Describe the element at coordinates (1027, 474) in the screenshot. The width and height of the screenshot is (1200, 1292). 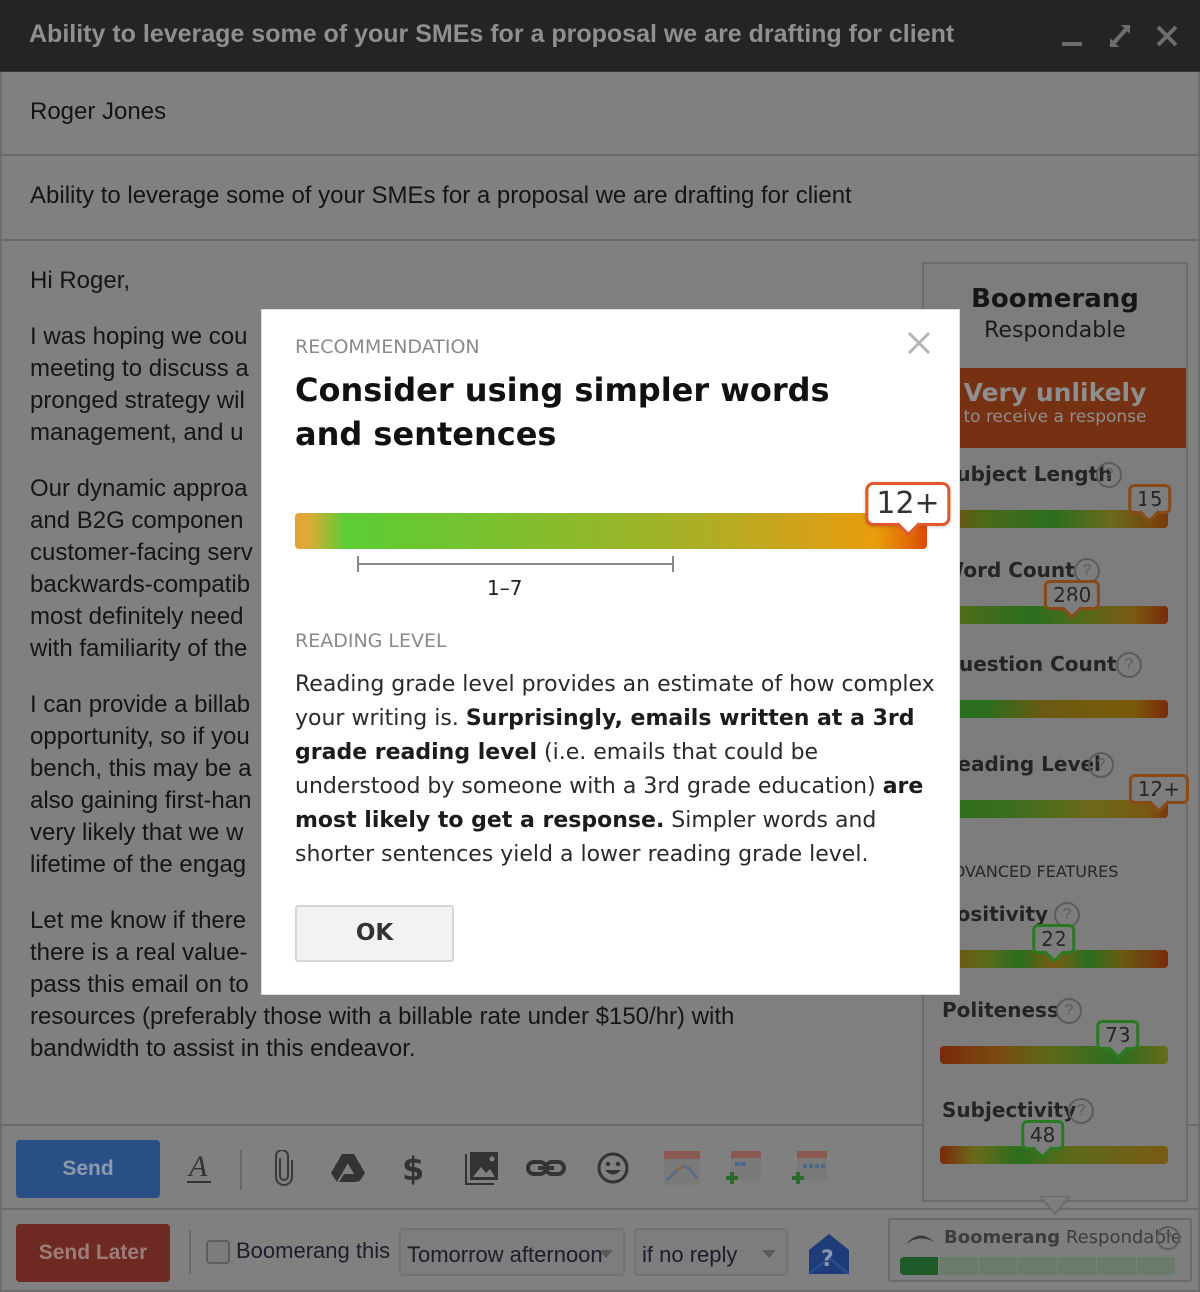
I see `metric-label: Subject Length` at that location.